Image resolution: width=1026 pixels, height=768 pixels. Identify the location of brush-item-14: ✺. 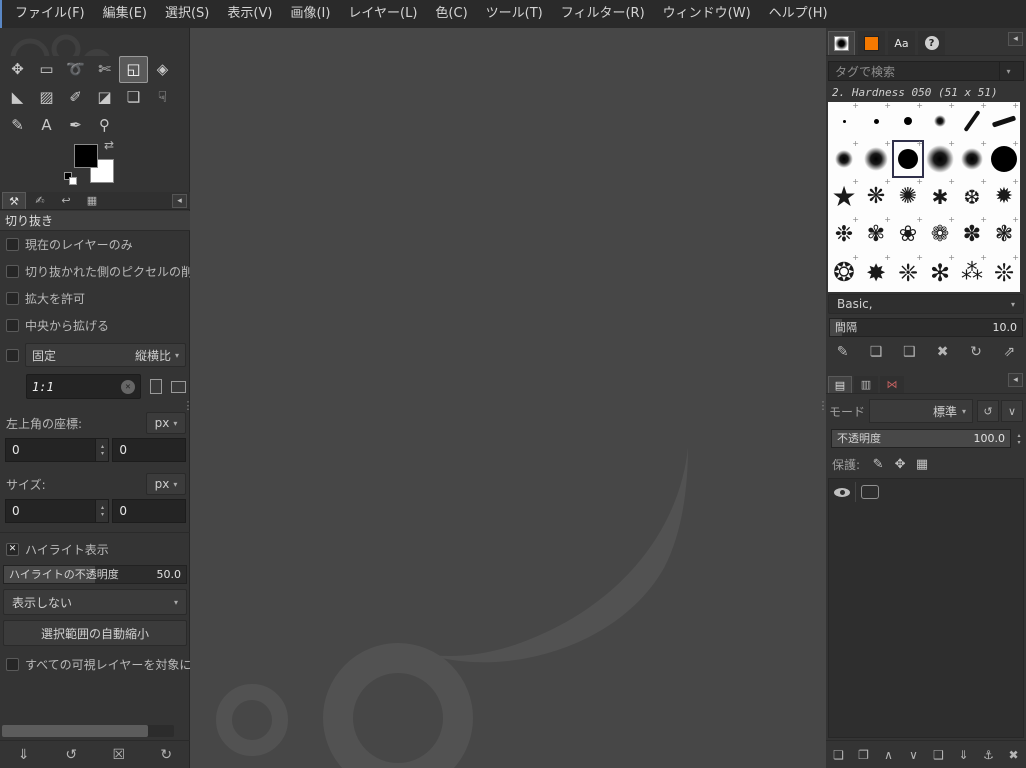
(908, 196).